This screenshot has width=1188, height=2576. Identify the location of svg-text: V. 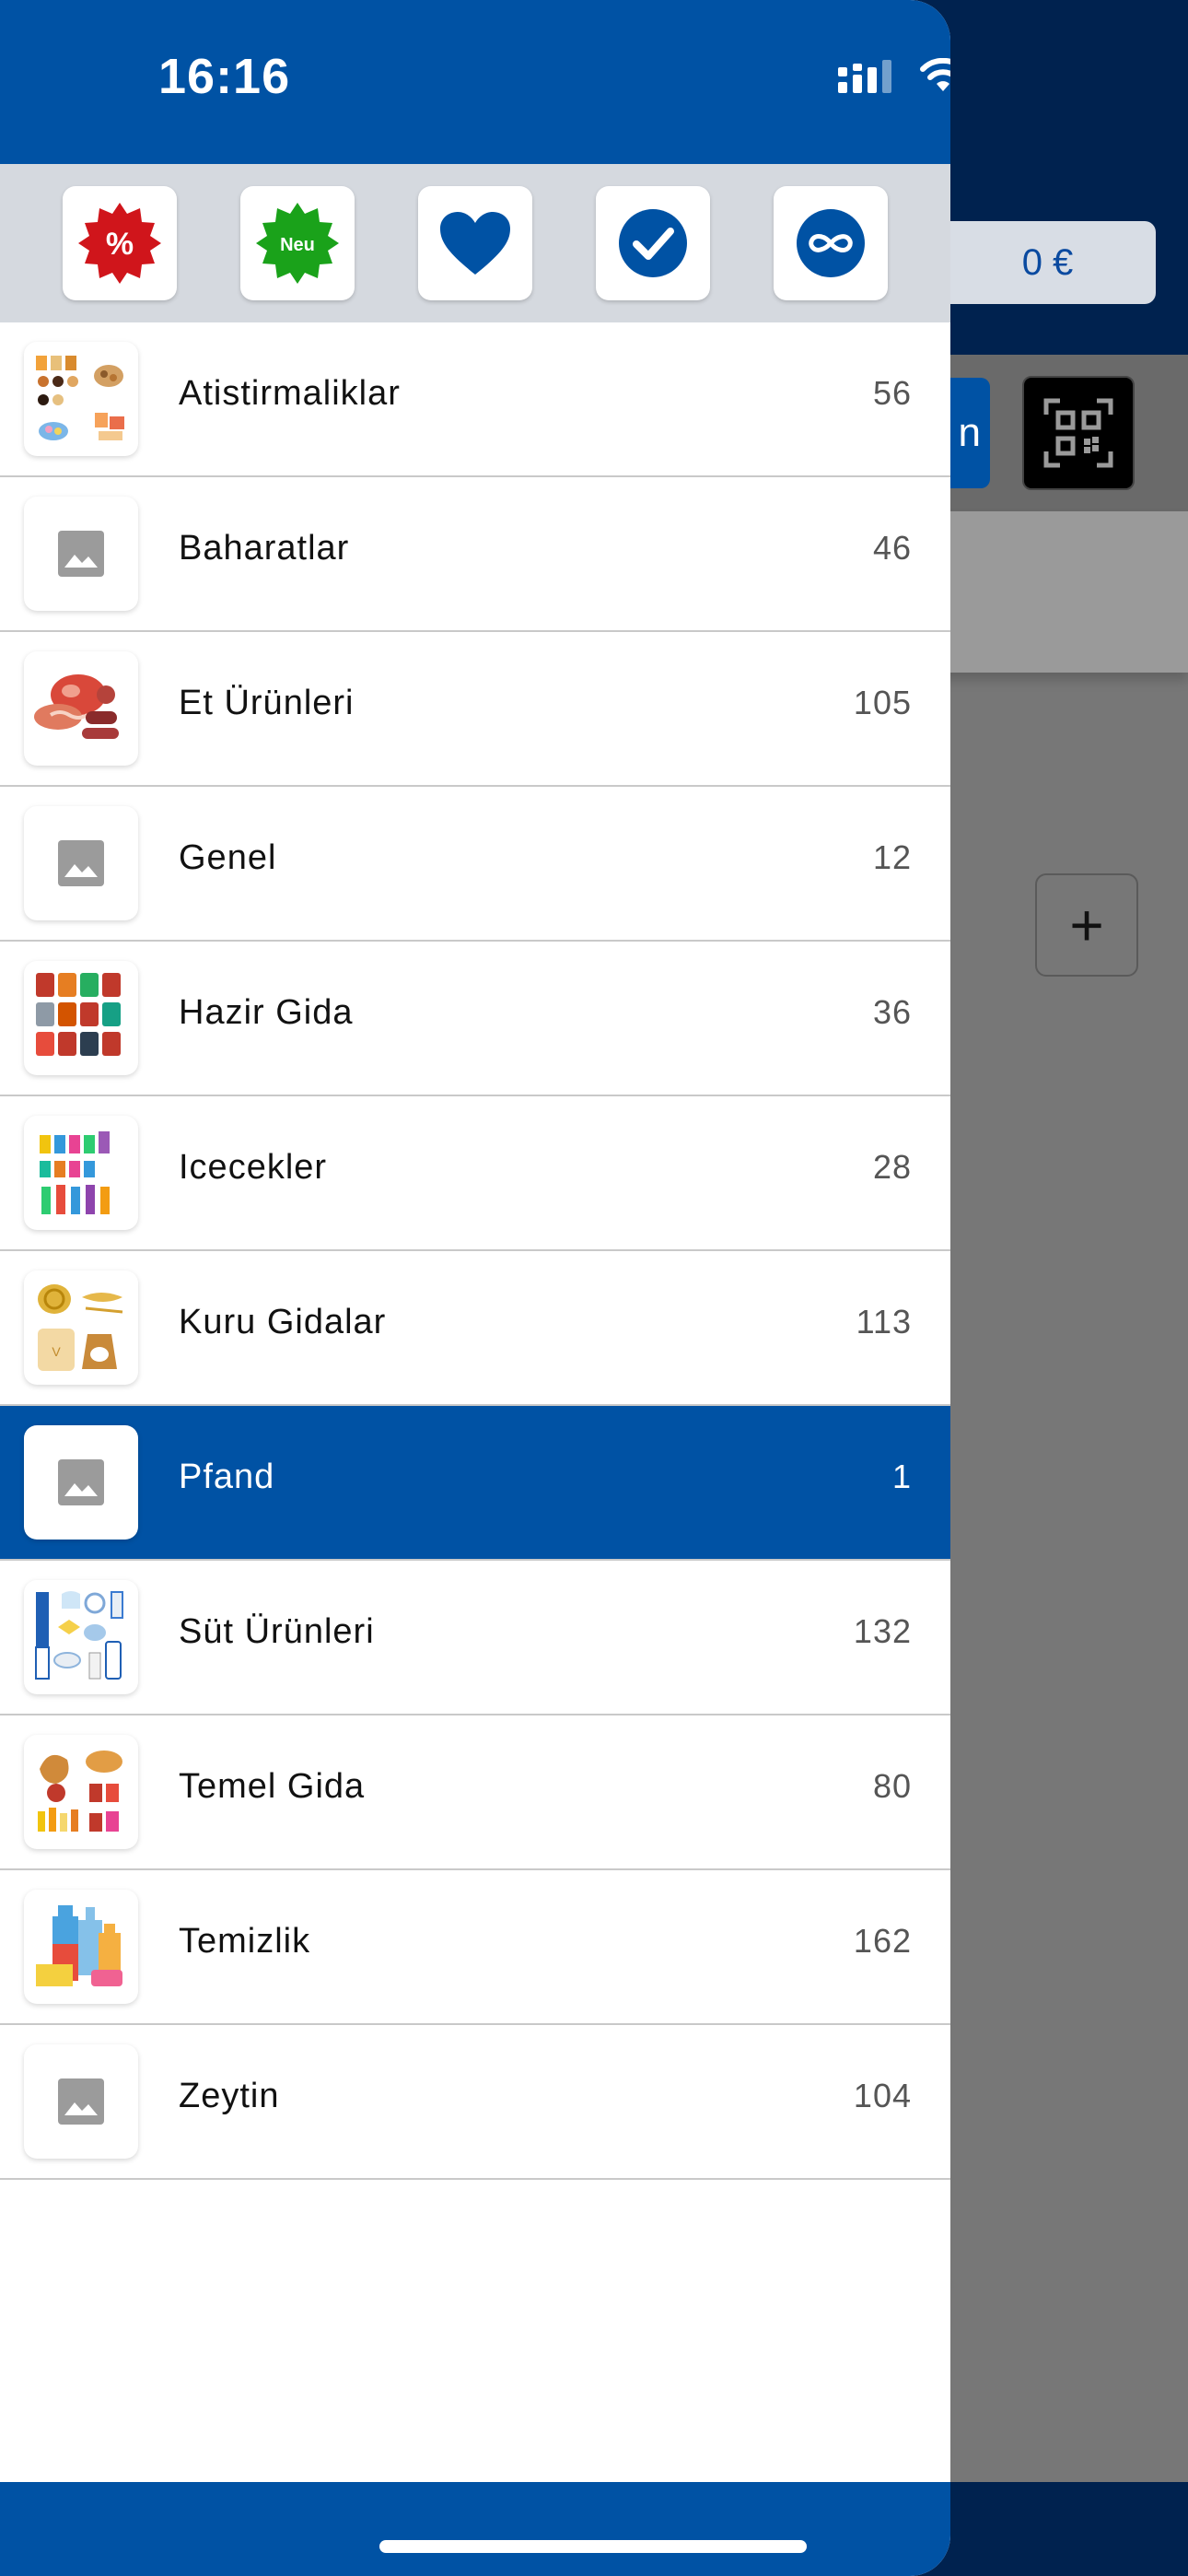
(57, 1351).